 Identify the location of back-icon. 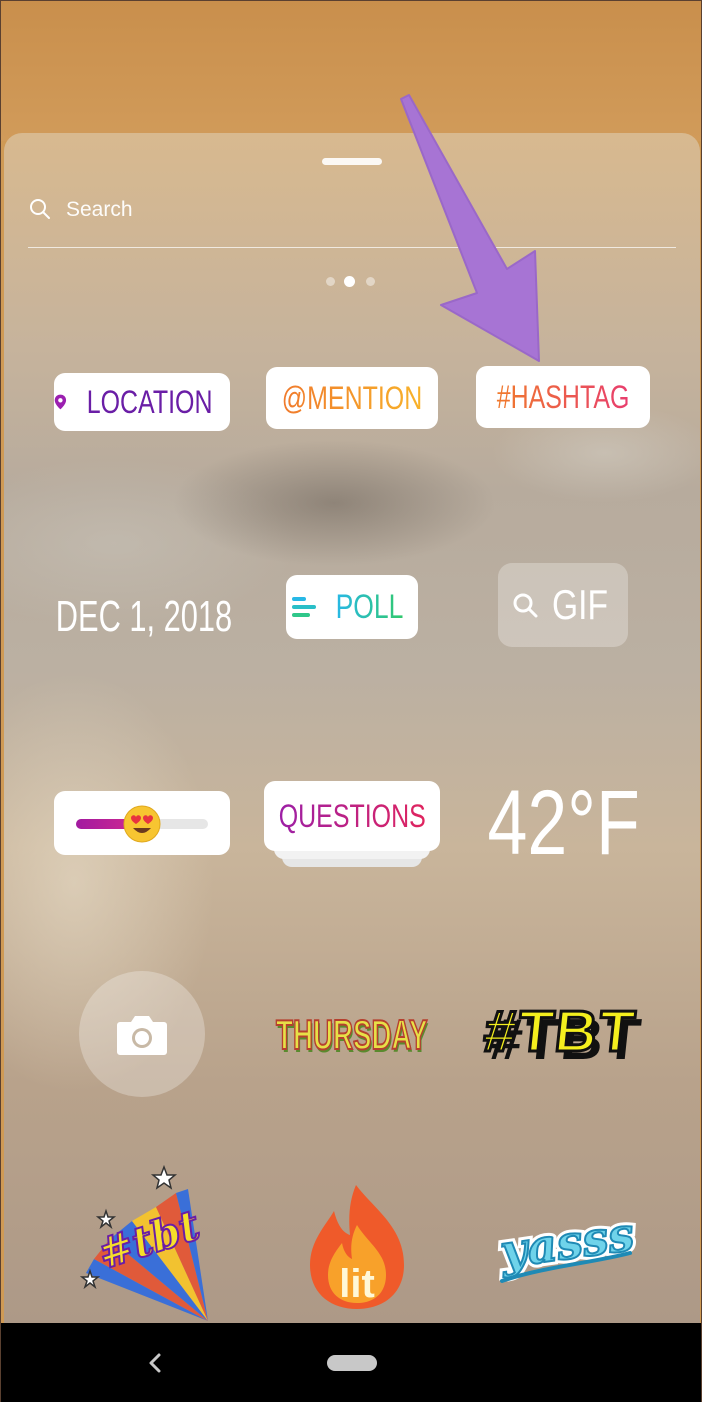
(155, 1363).